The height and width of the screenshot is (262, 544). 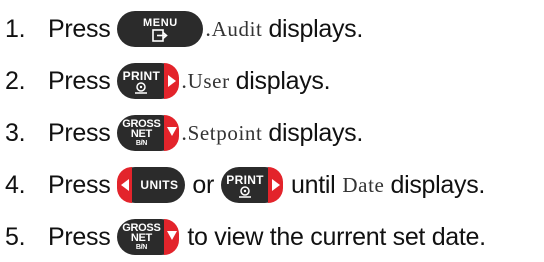 What do you see at coordinates (15, 80) in the screenshot?
I see `step-number: 2.` at bounding box center [15, 80].